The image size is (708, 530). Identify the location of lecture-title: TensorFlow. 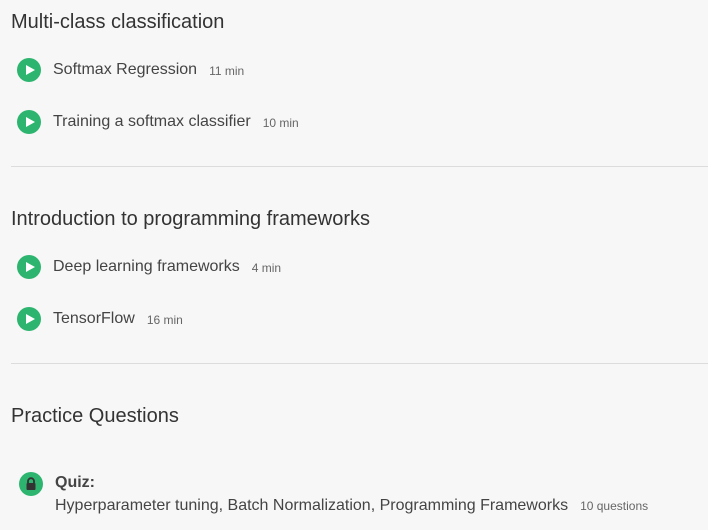
(94, 318).